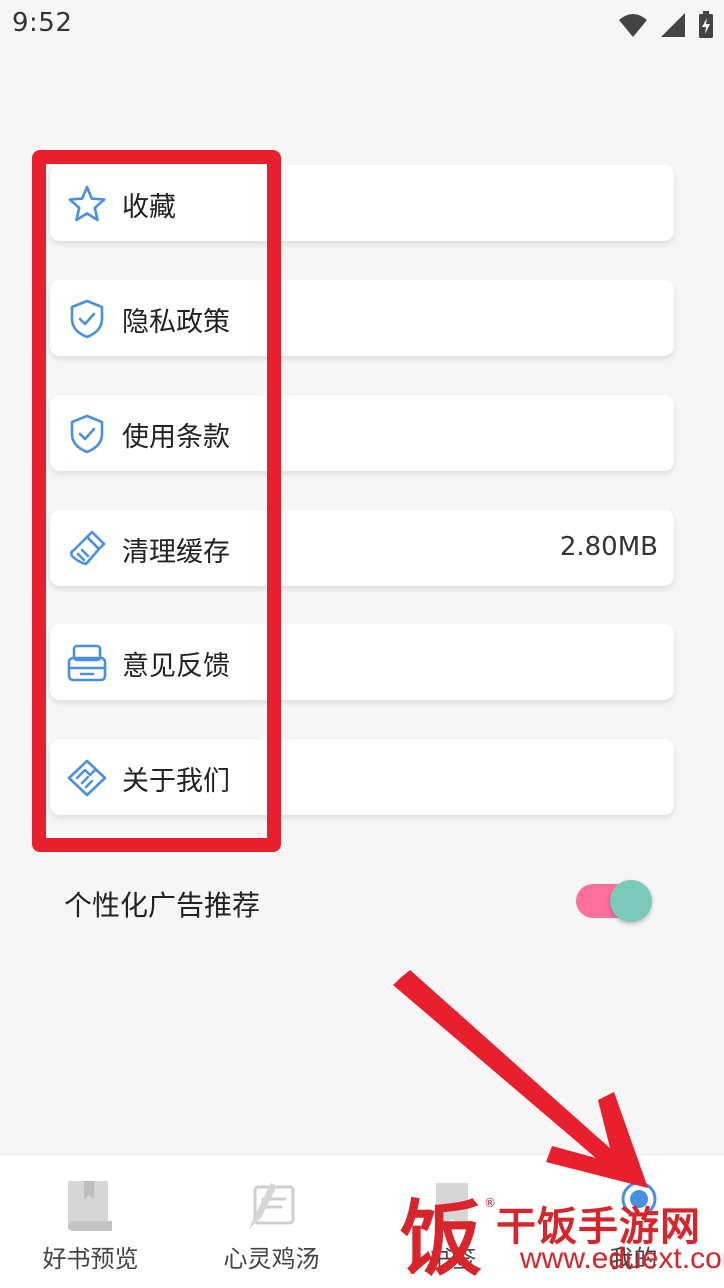 This screenshot has width=724, height=1288. I want to click on handshake-icon, so click(87, 778).